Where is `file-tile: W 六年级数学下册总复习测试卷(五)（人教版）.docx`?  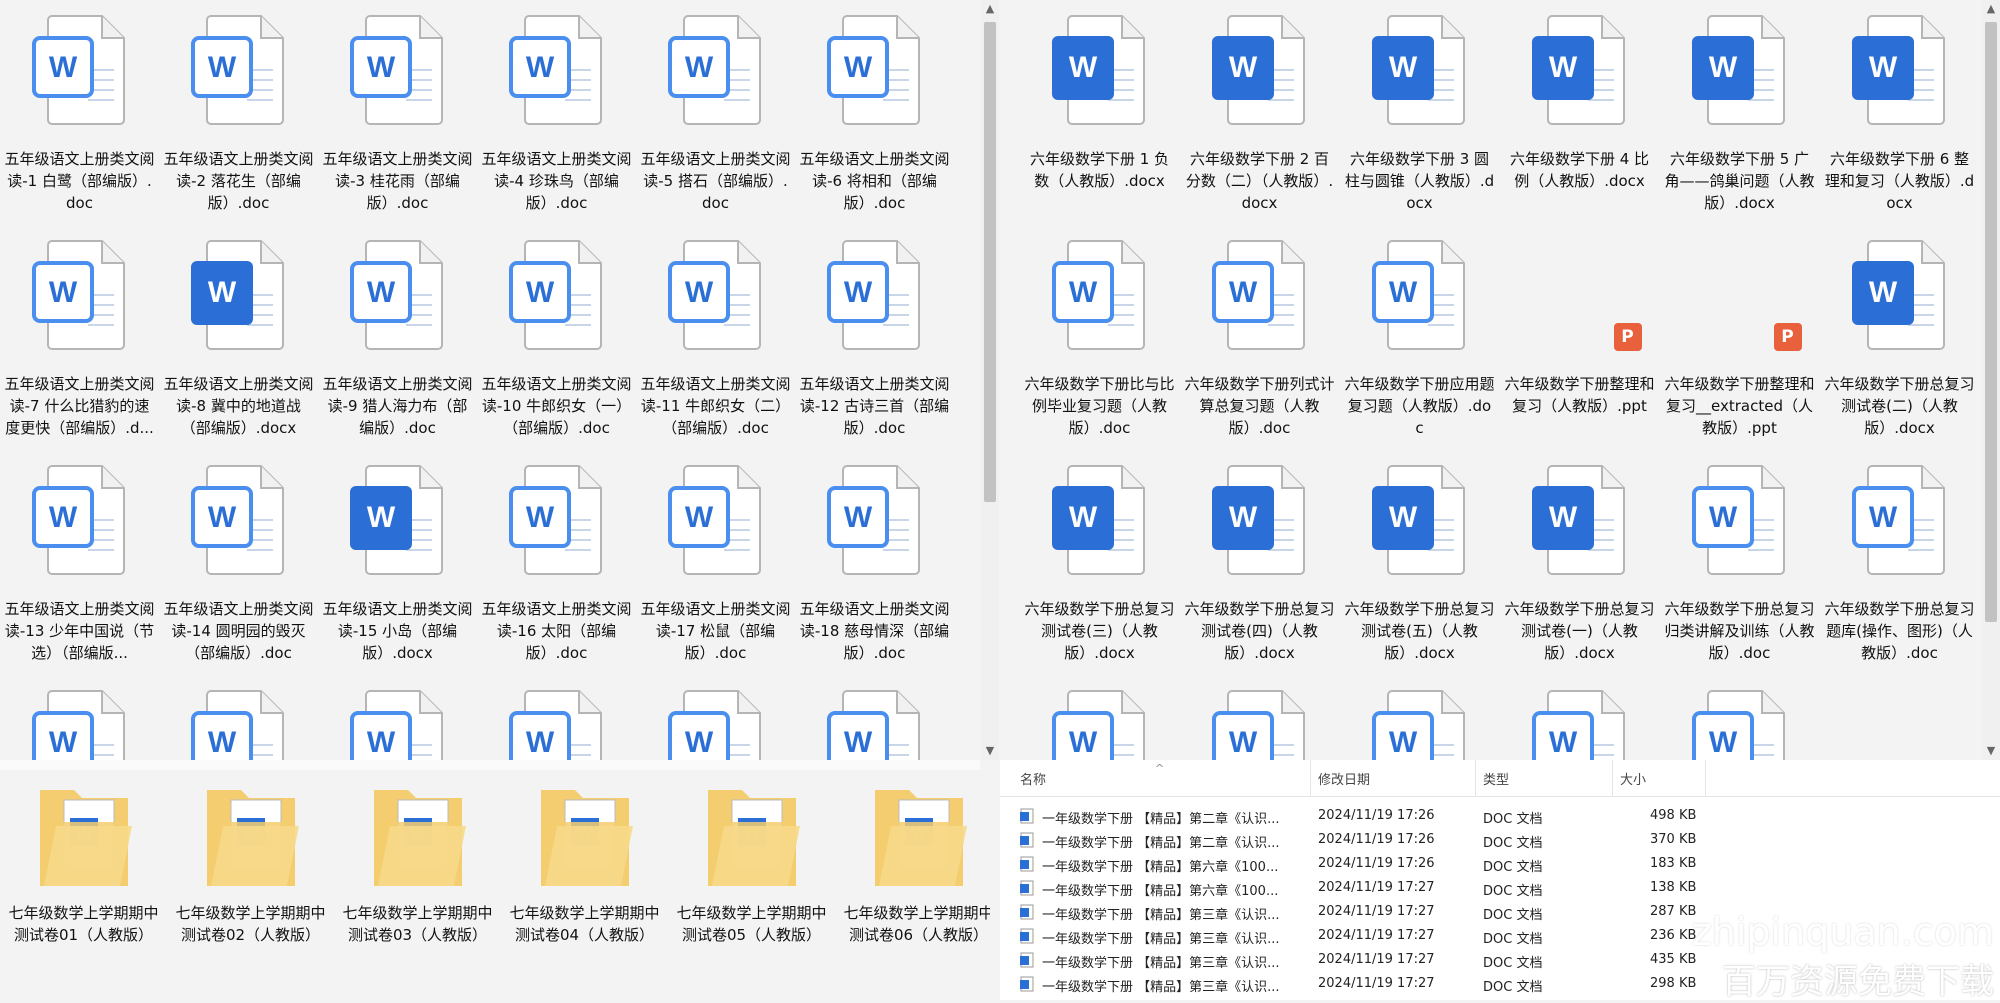 file-tile: W 六年级数学下册总复习测试卷(五)（人教版）.docx is located at coordinates (1419, 562).